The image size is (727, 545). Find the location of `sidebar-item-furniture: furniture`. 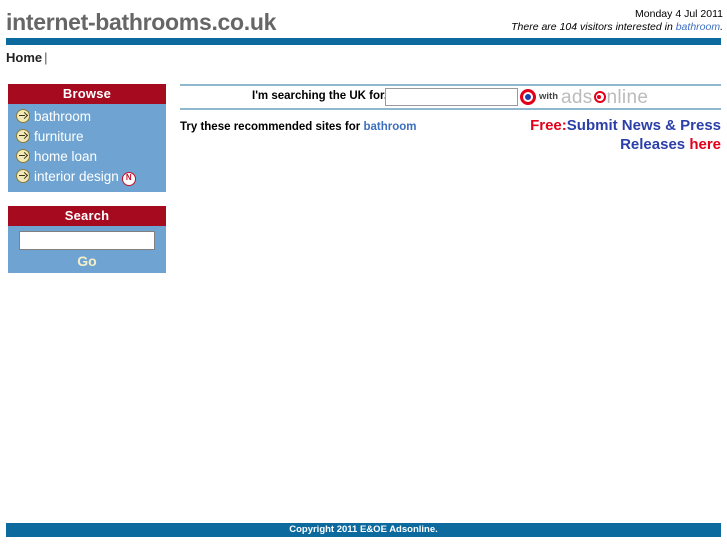

sidebar-item-furniture: furniture is located at coordinates (87, 137).